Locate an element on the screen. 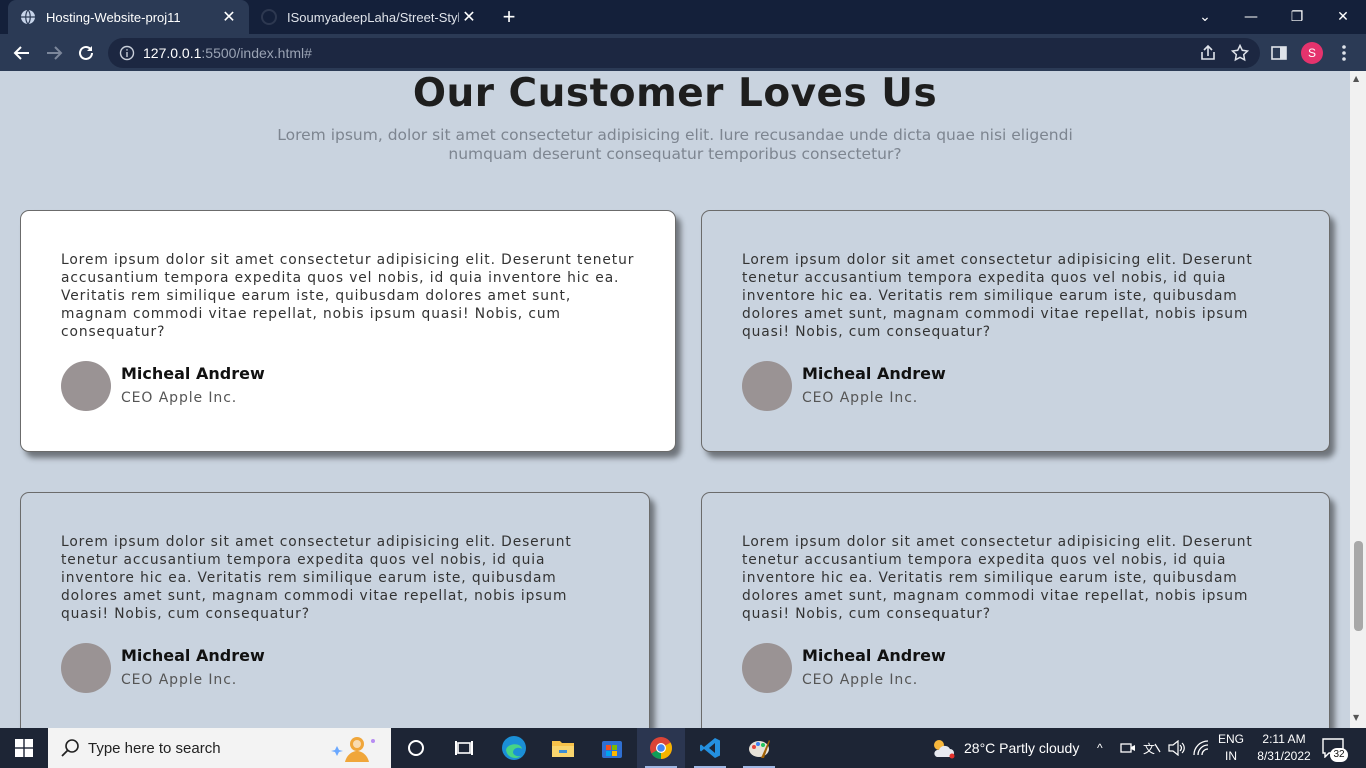 The image size is (1366, 768). search-placeholder: Type here to search is located at coordinates (154, 748).